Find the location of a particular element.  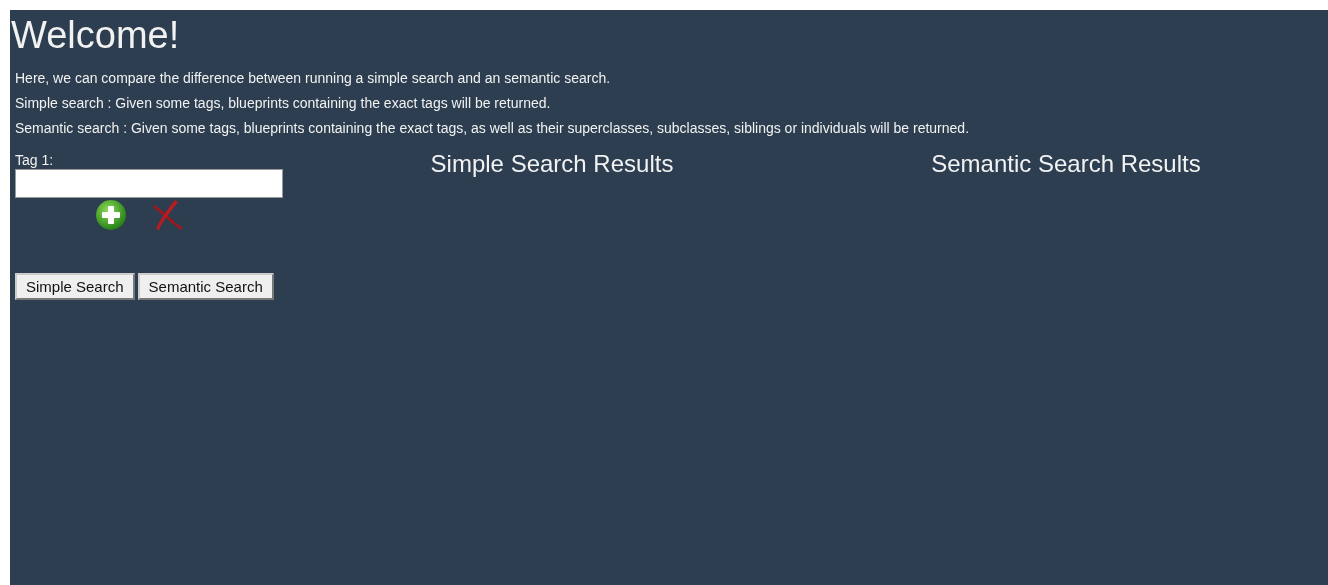

results-heading: Semantic Search Results is located at coordinates (1066, 164).